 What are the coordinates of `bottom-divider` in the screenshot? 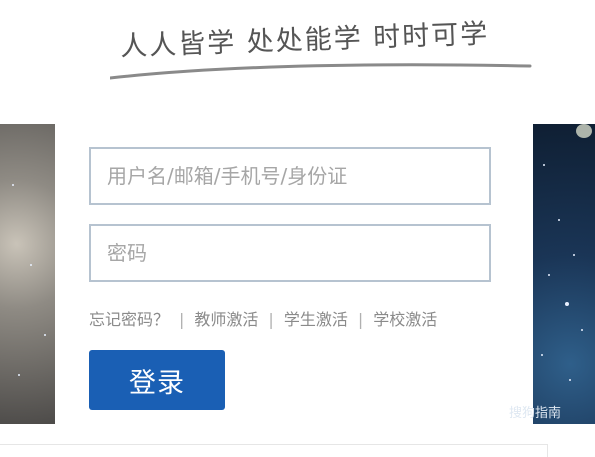 It's located at (274, 444).